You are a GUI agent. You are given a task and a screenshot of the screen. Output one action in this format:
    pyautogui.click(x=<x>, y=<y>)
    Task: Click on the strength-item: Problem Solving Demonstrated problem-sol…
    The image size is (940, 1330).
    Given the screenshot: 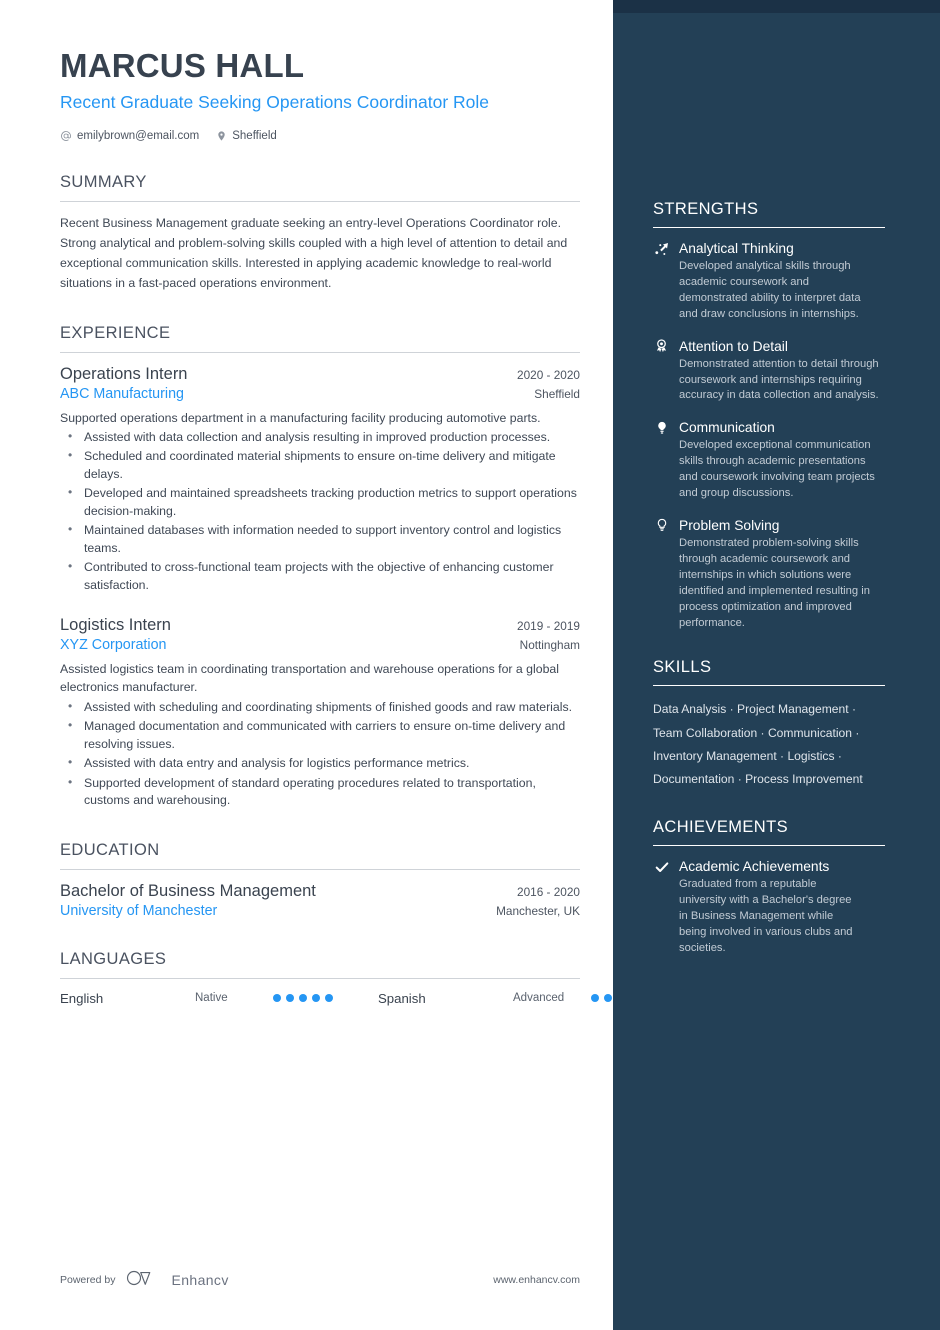 What is the action you would take?
    pyautogui.click(x=766, y=574)
    